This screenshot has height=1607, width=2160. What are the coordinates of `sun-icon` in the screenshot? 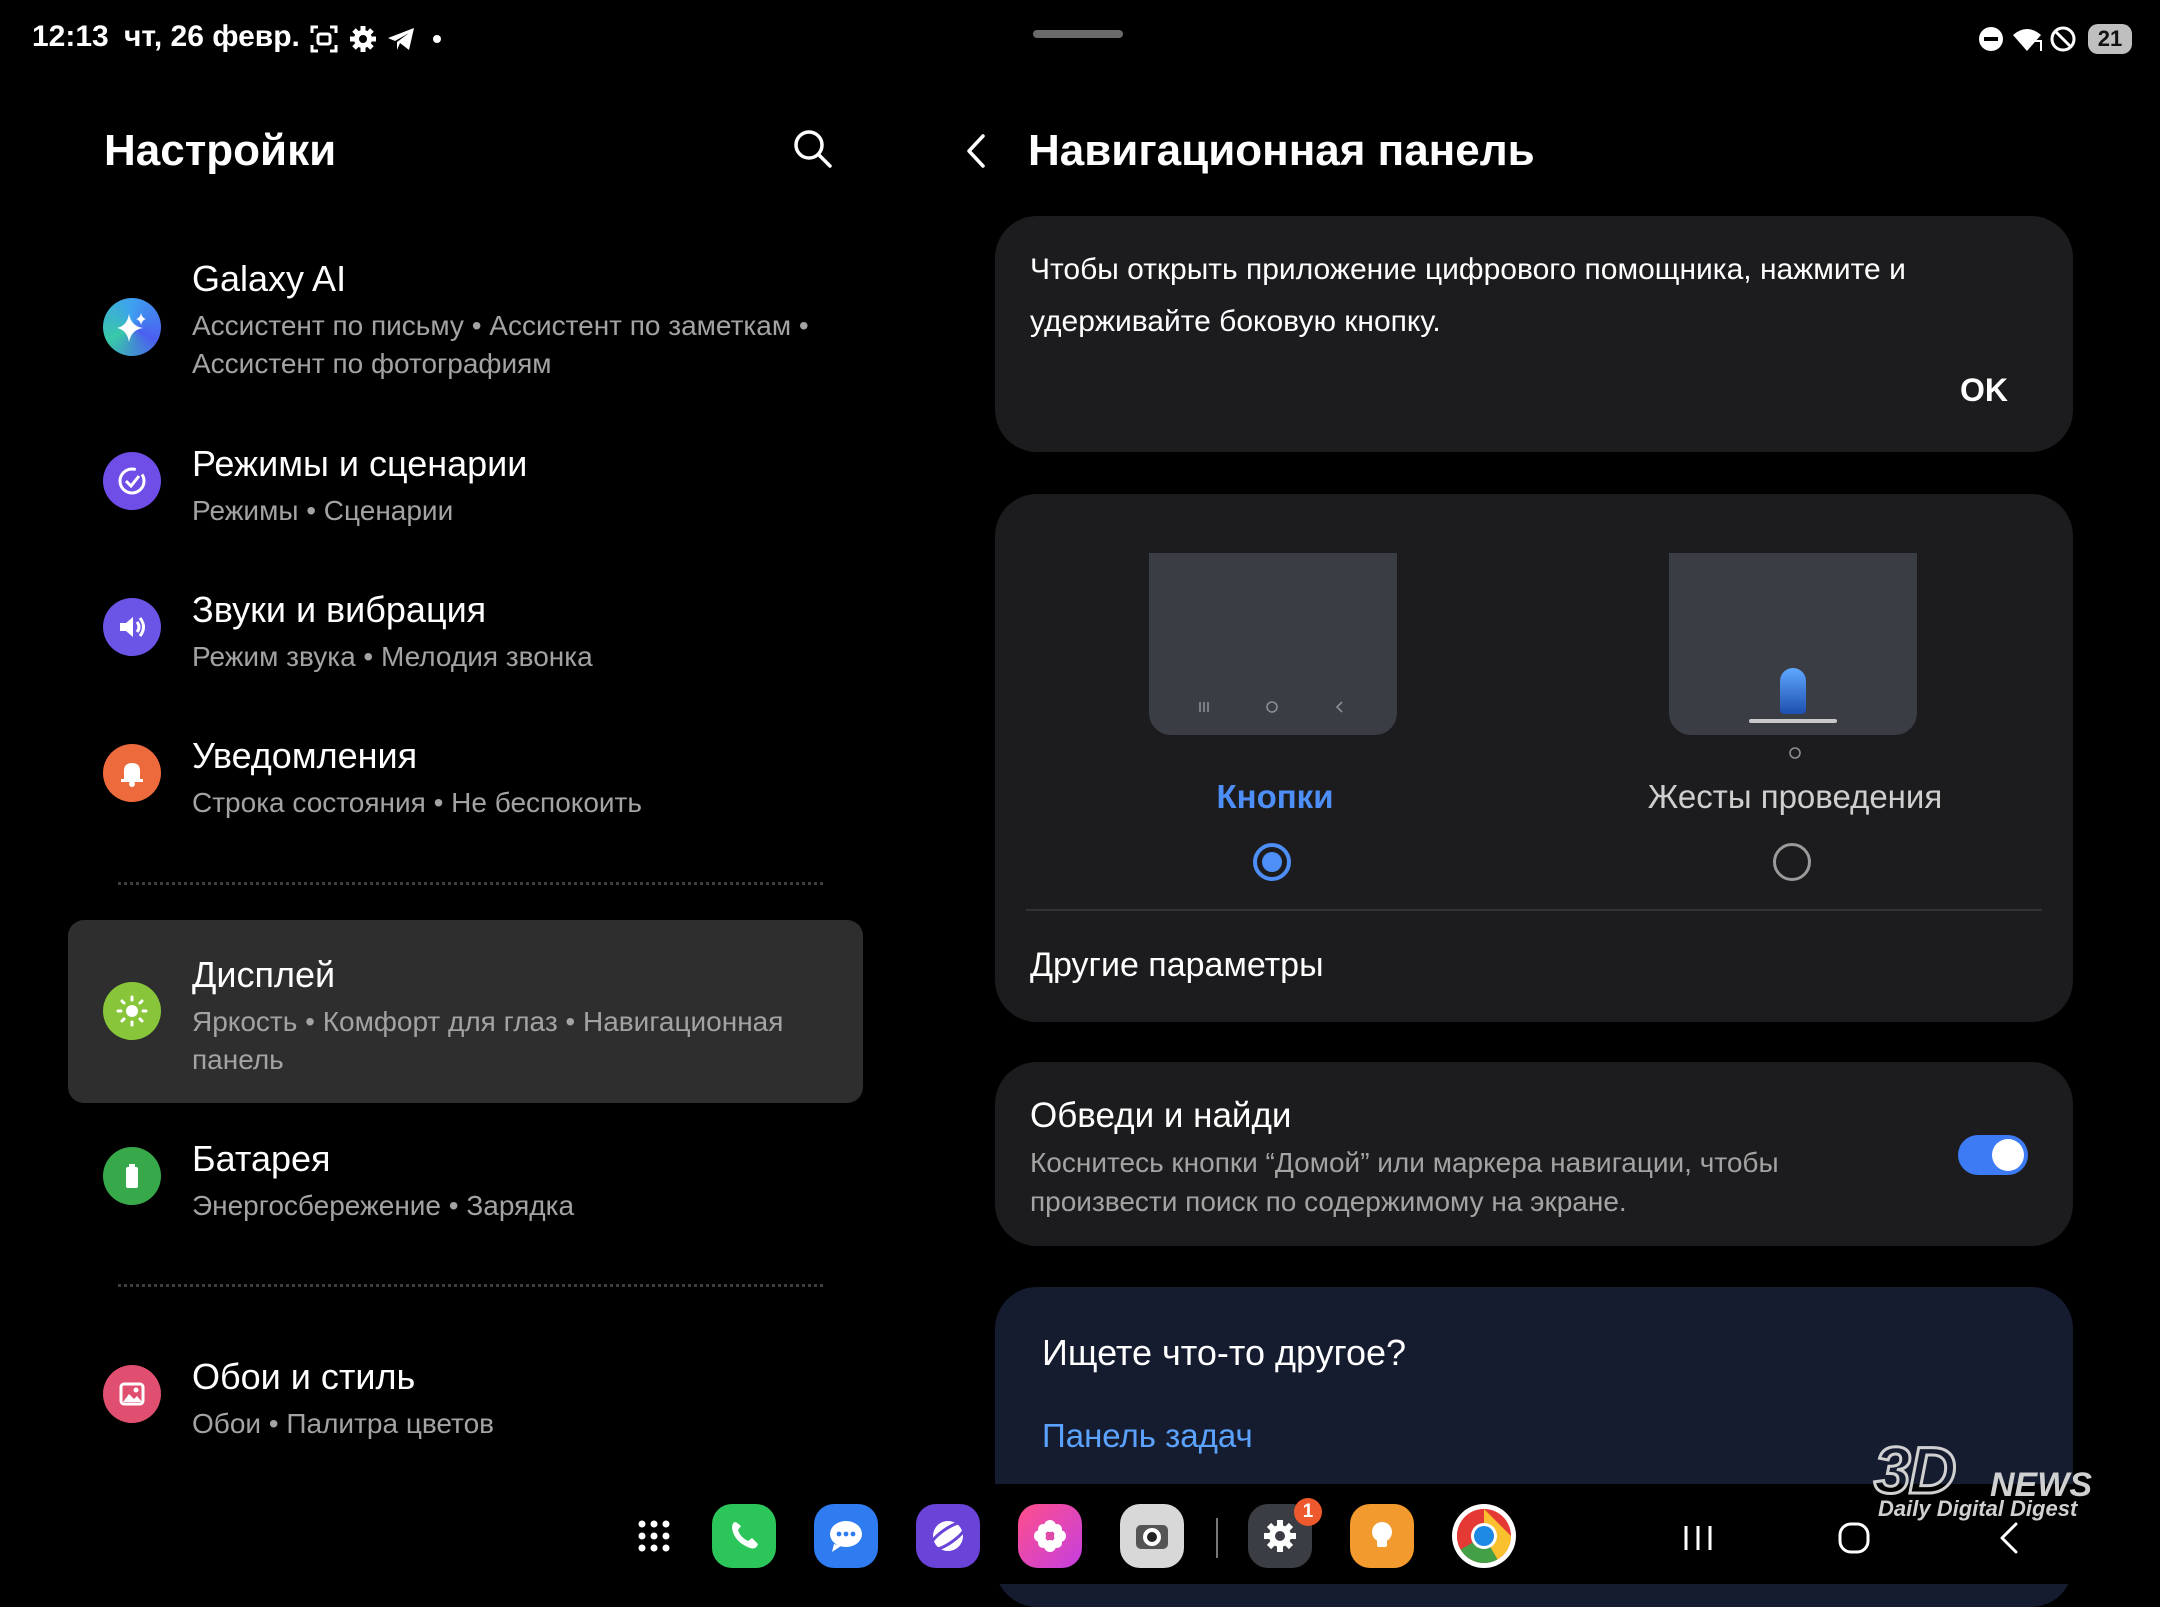 It's located at (132, 1011).